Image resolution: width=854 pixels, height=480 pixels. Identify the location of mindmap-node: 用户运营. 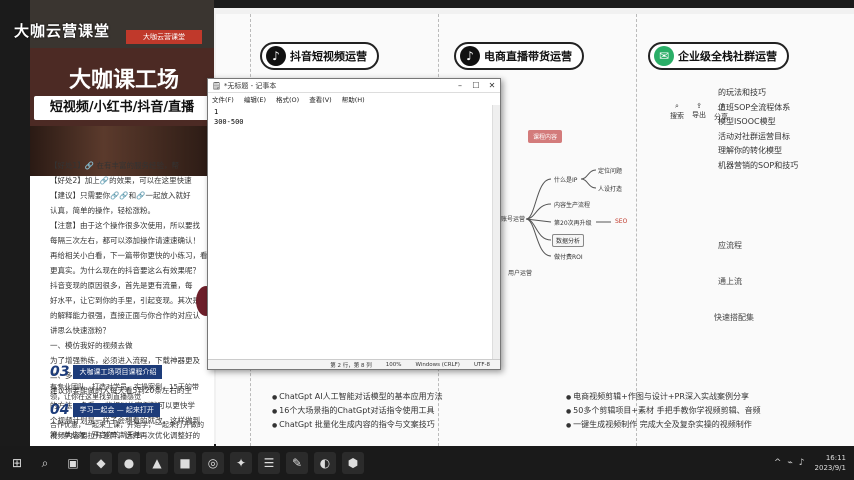
(520, 272).